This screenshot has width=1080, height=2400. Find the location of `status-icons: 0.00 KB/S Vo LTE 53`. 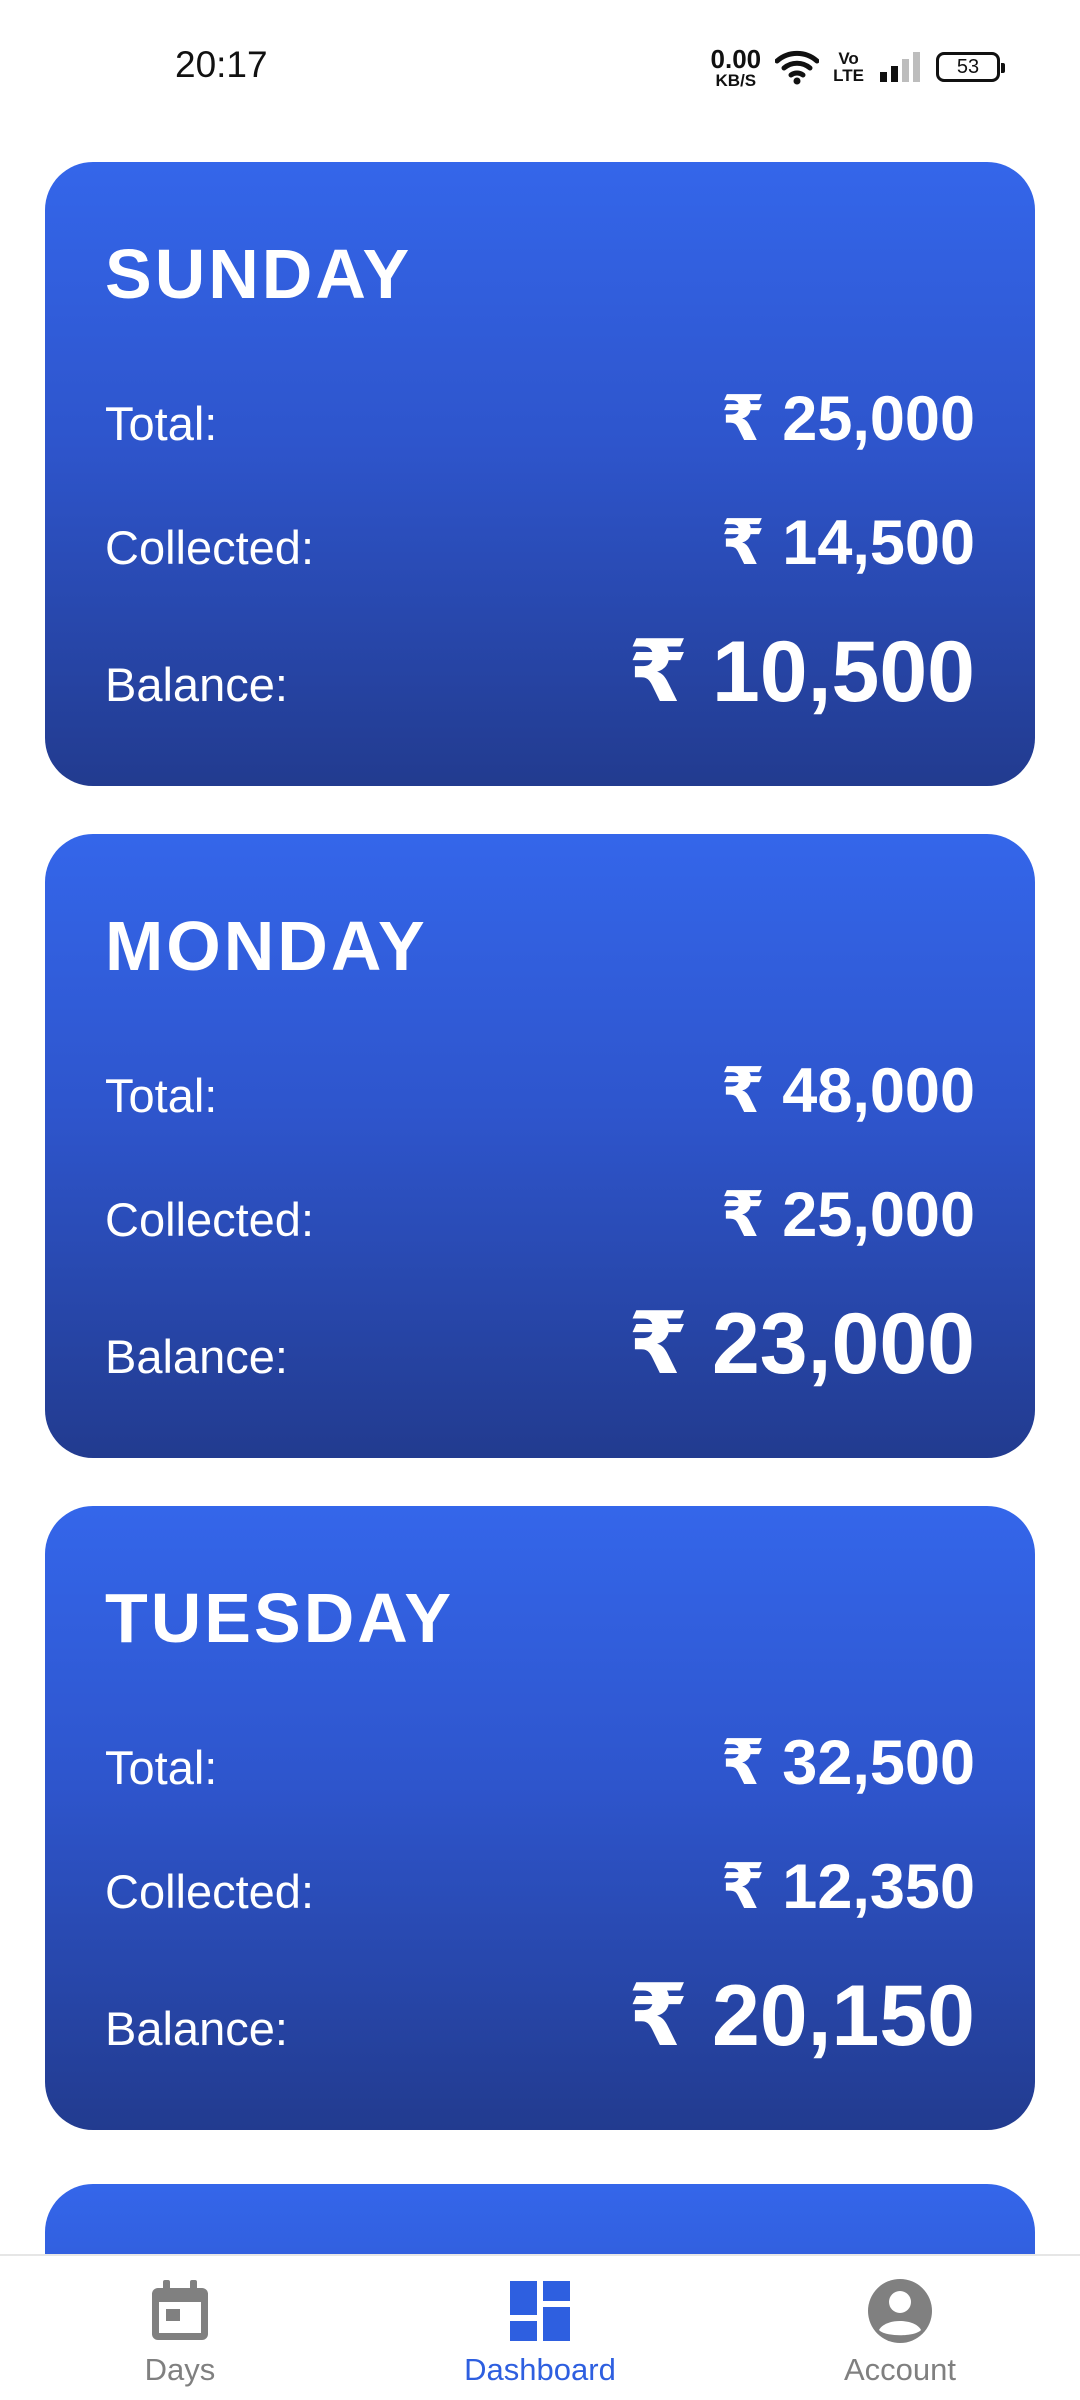

status-icons: 0.00 KB/S Vo LTE 53 is located at coordinates (858, 67).